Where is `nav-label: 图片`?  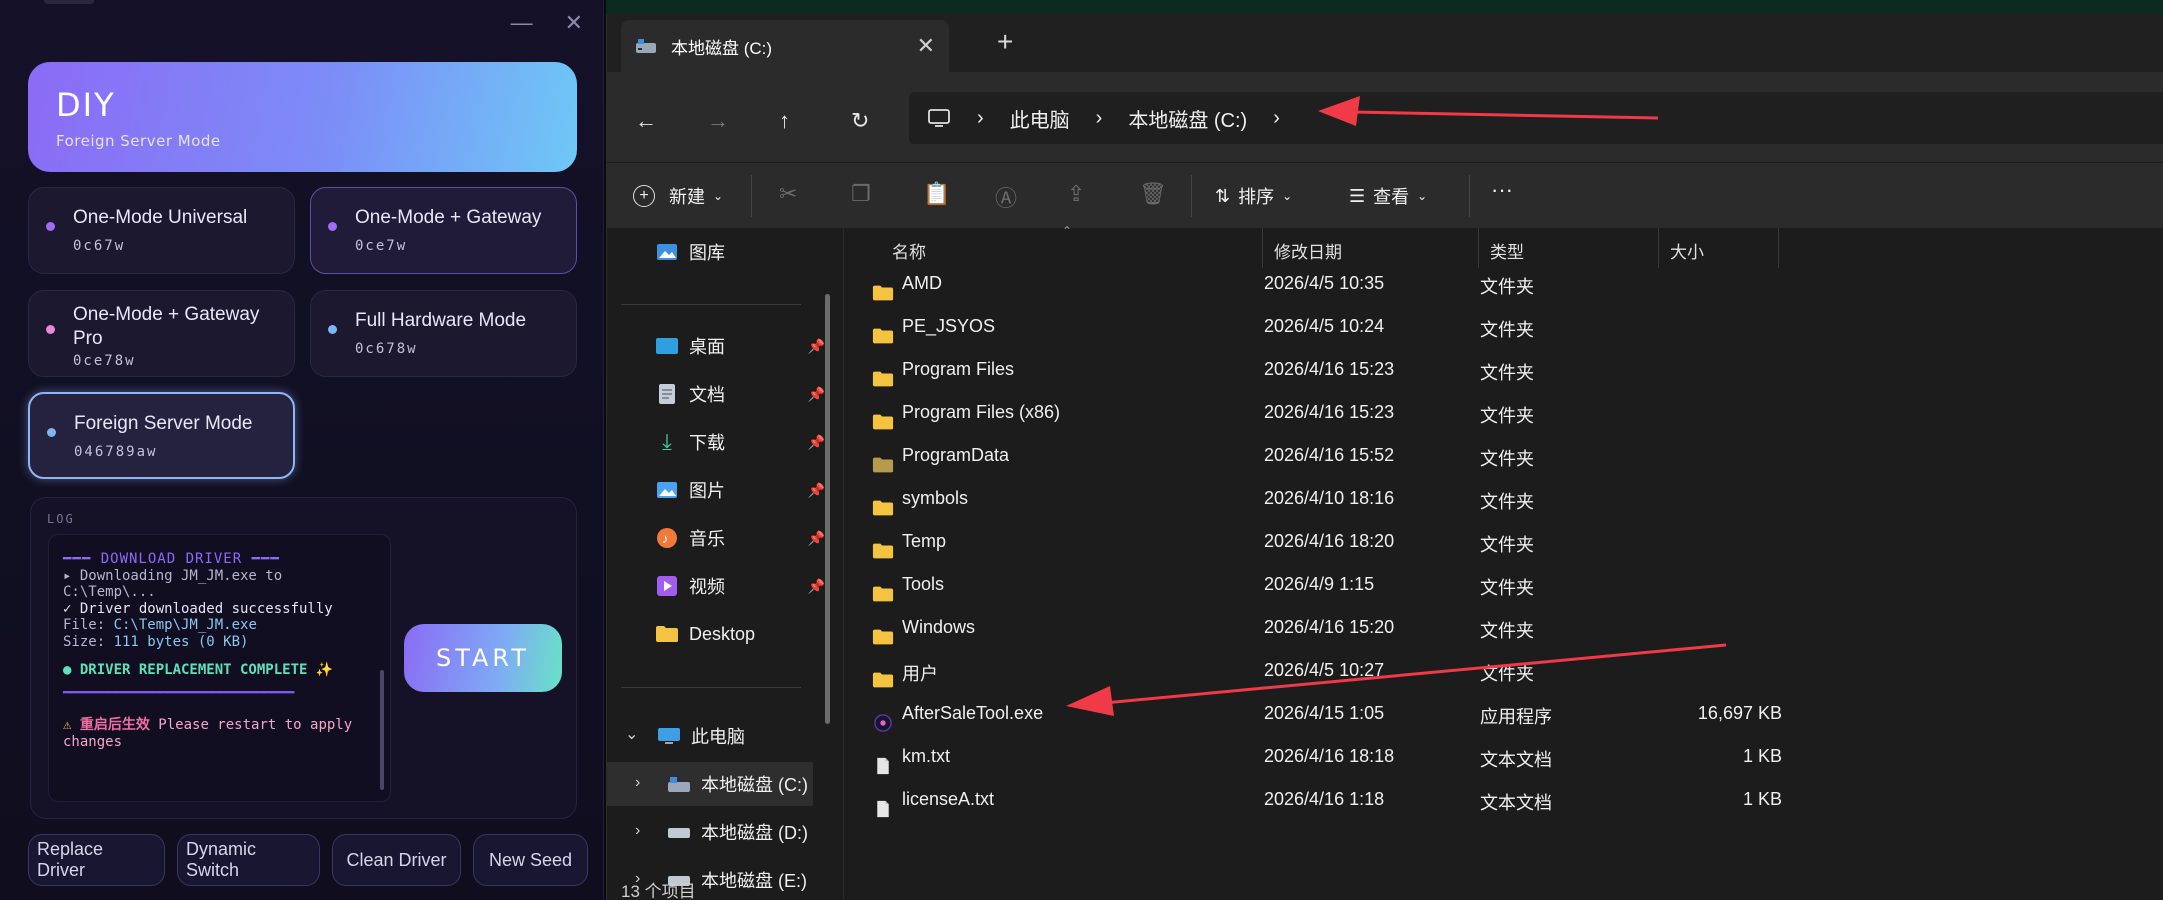 nav-label: 图片 is located at coordinates (707, 491).